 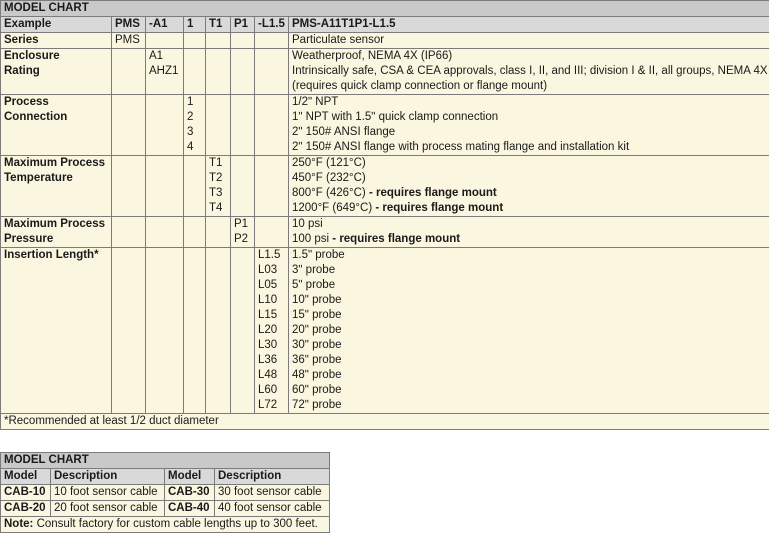 I want to click on pressure-codes: P1 P2, so click(x=243, y=232).